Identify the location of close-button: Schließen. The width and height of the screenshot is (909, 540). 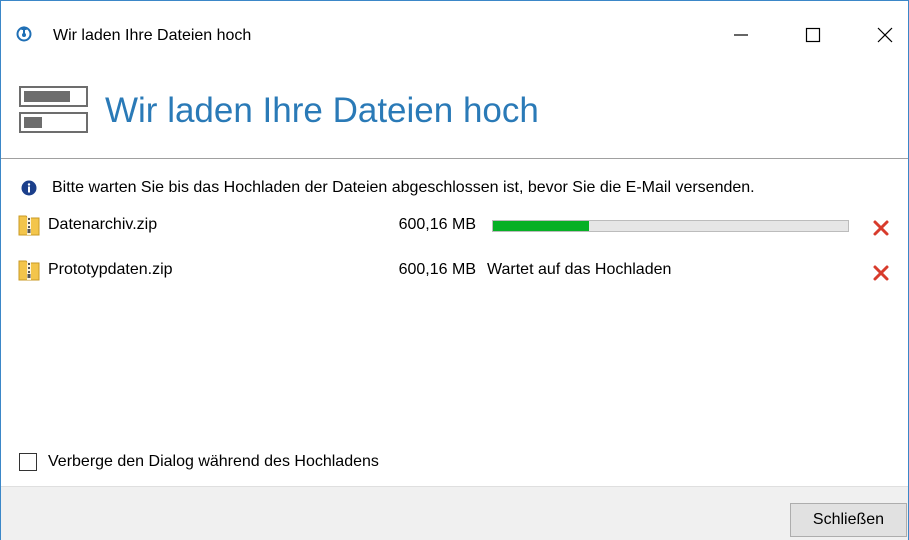
(848, 520).